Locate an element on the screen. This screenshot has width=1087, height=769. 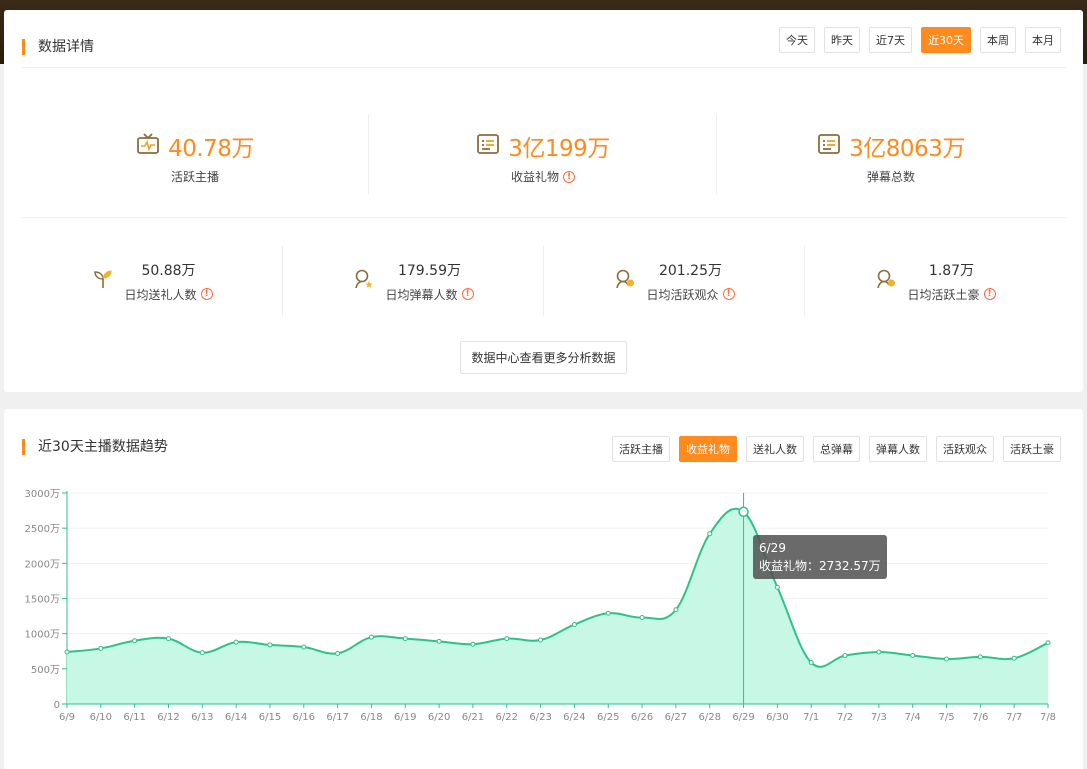
stat-label: 日均活跃土豪 is located at coordinates (943, 294).